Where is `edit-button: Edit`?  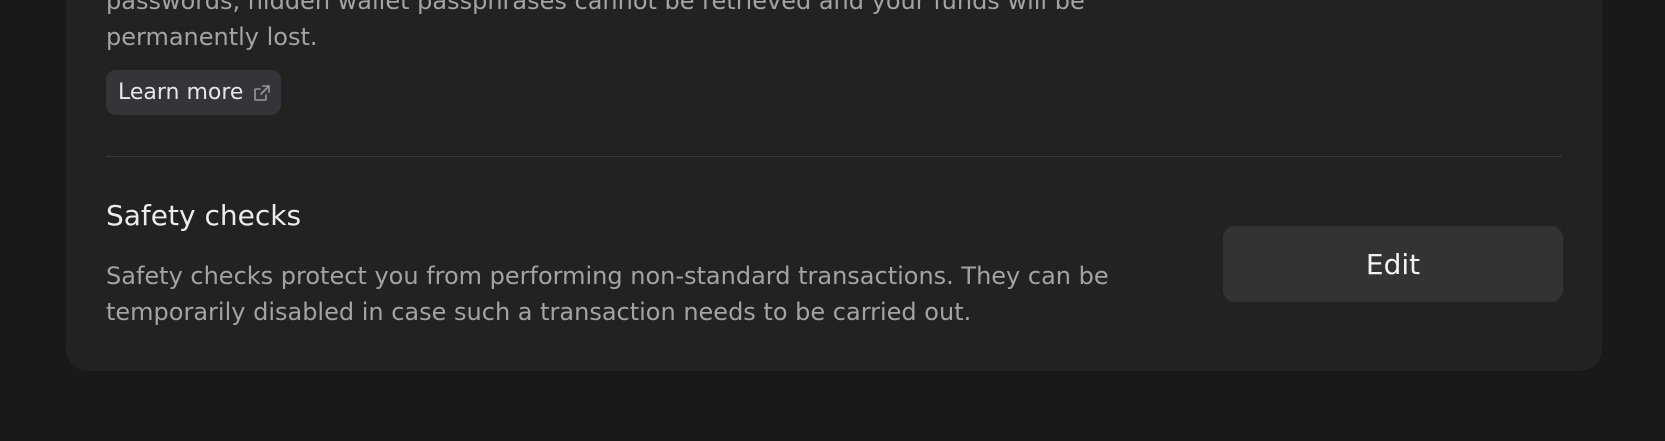 edit-button: Edit is located at coordinates (1393, 264).